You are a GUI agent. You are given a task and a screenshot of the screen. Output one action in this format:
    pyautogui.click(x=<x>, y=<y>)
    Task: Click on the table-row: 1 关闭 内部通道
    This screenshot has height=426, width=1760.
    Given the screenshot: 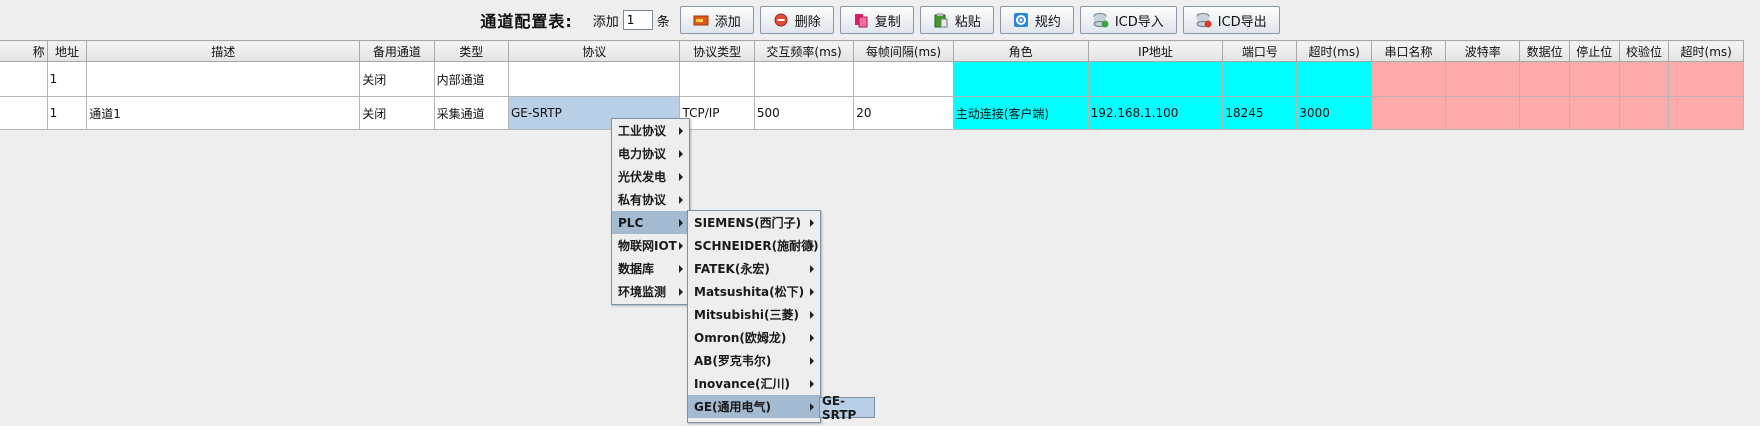 What is the action you would take?
    pyautogui.click(x=872, y=79)
    